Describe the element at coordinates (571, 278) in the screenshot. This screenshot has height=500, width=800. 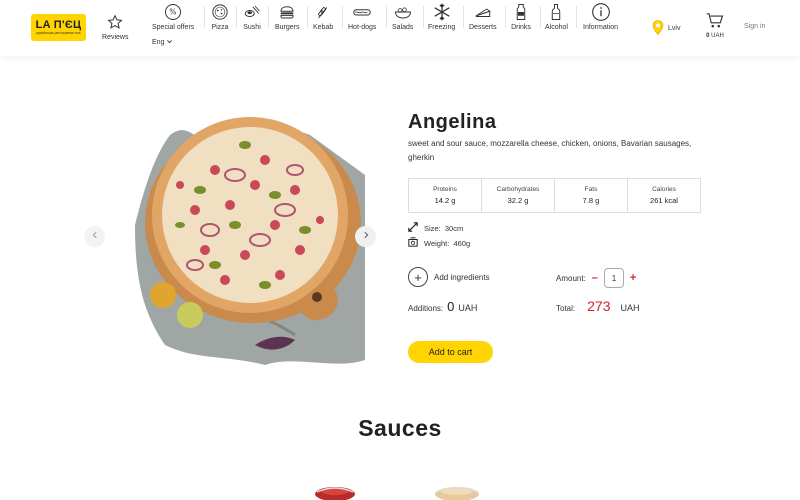
I see `amount-label: Amount:` at that location.